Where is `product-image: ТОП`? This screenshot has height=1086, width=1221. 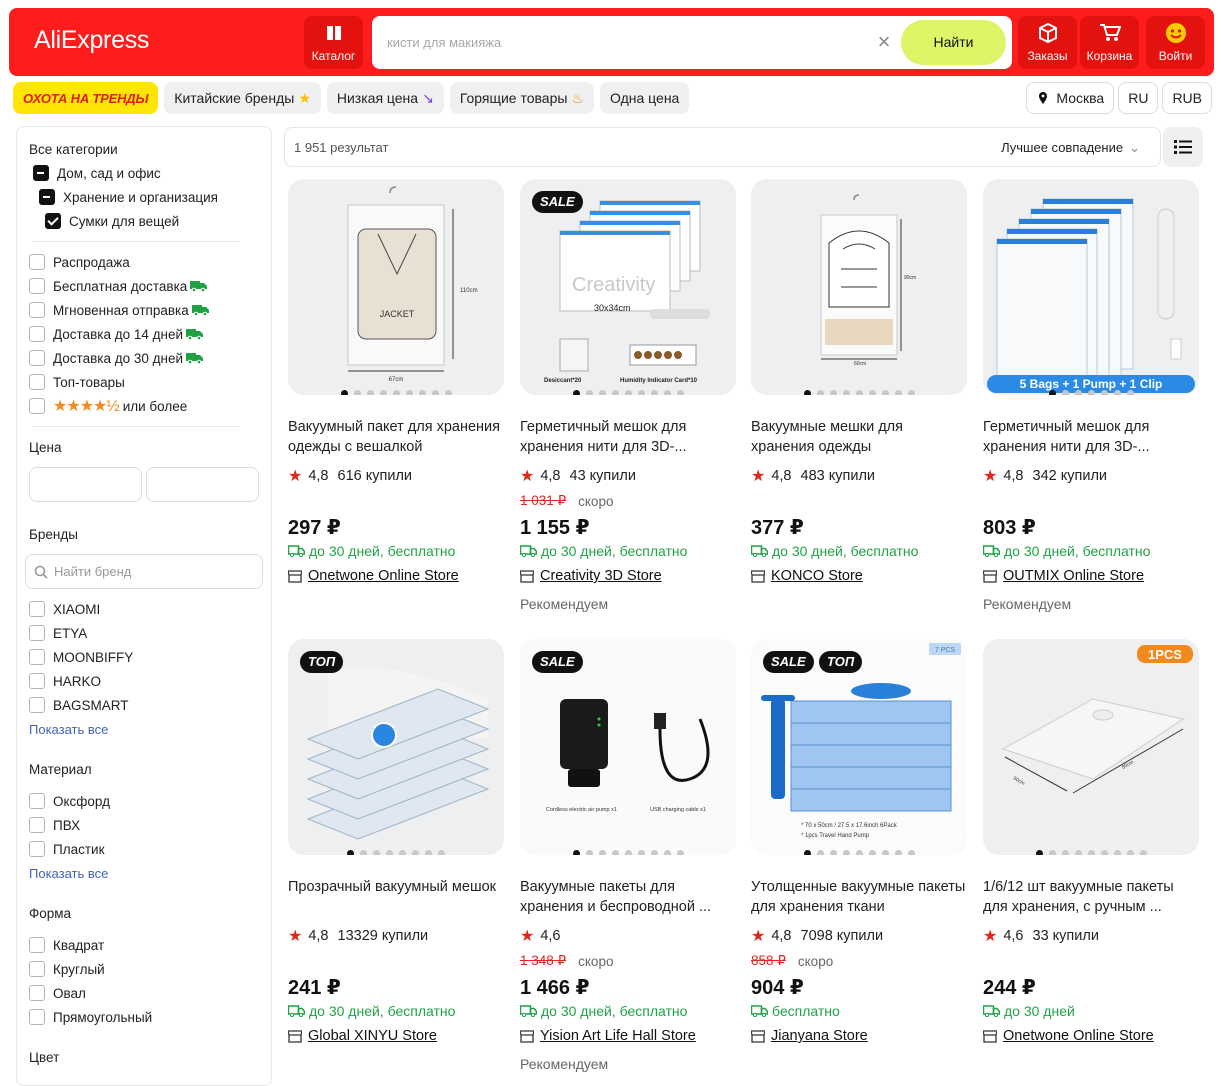
product-image: ТОП is located at coordinates (396, 747).